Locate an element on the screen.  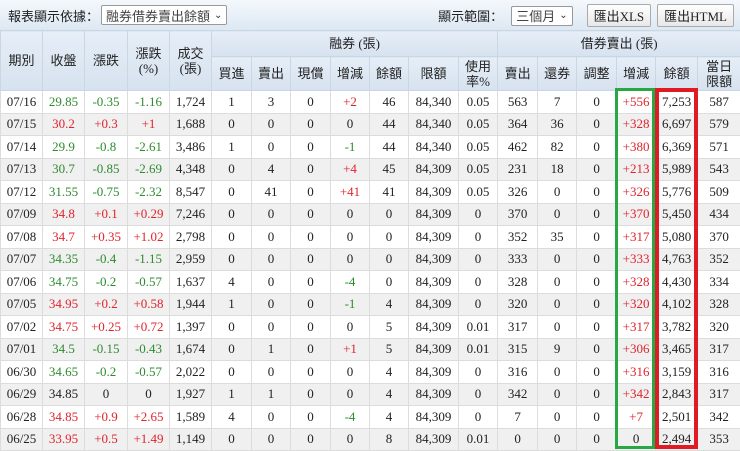
cell-sbl-change: +380 is located at coordinates (636, 147).